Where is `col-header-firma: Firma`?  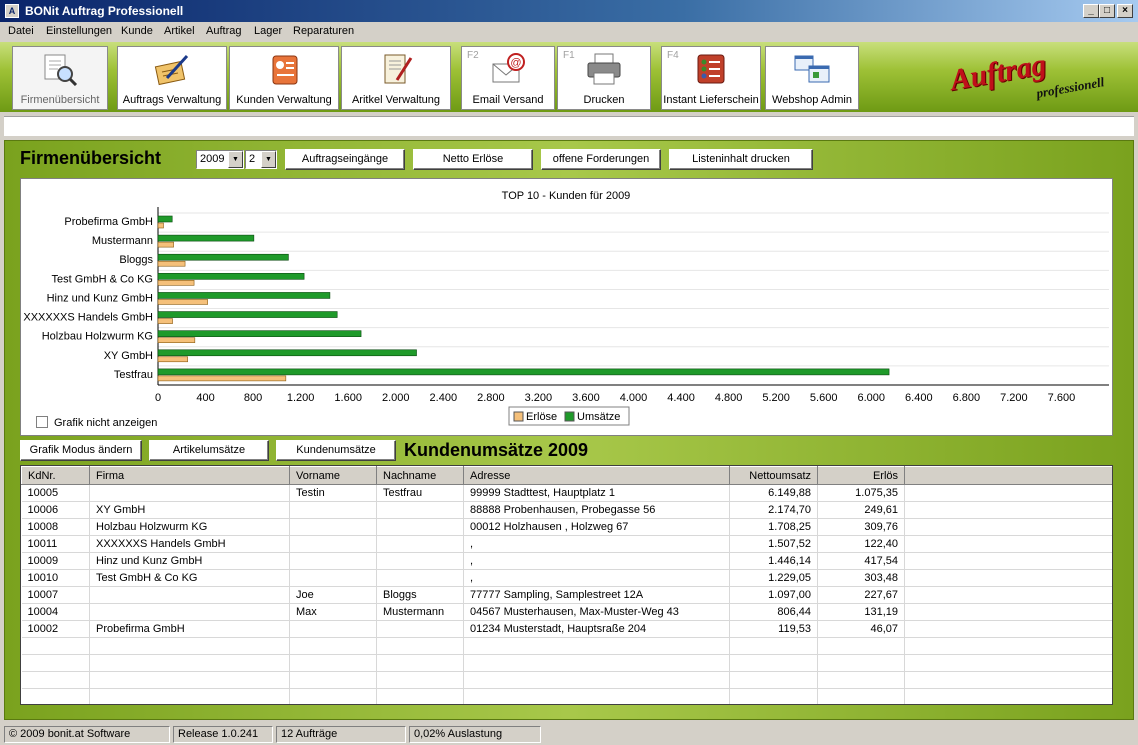 col-header-firma: Firma is located at coordinates (189, 475).